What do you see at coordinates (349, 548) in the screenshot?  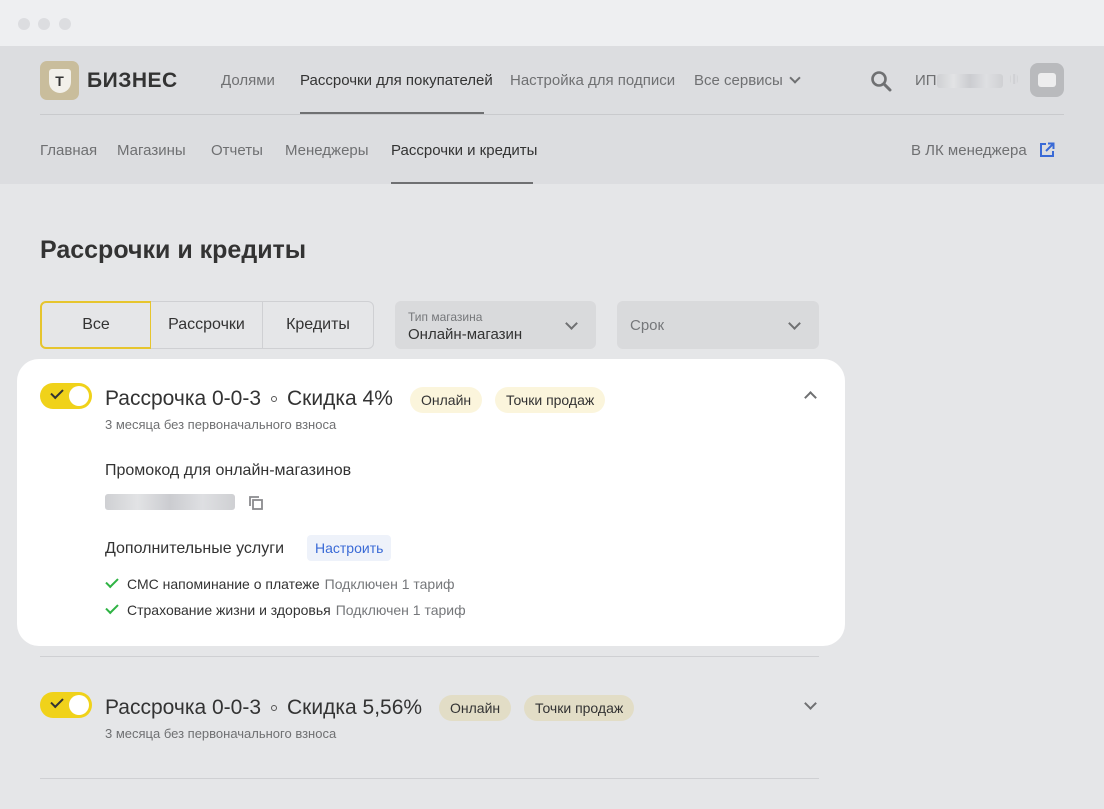 I see `configure-button: Настроить` at bounding box center [349, 548].